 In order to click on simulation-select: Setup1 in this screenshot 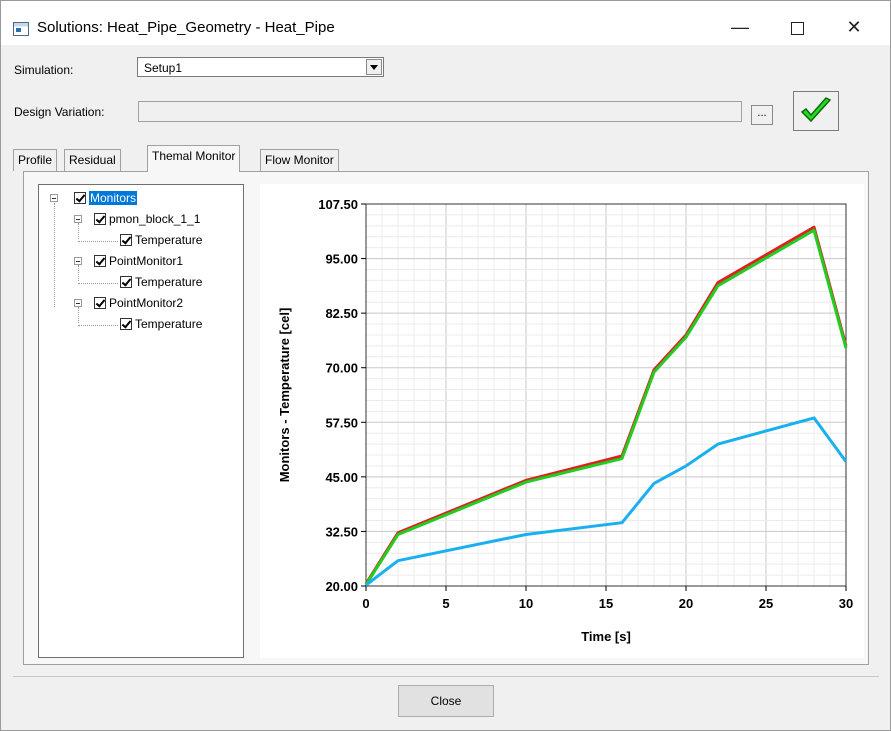, I will do `click(260, 67)`.